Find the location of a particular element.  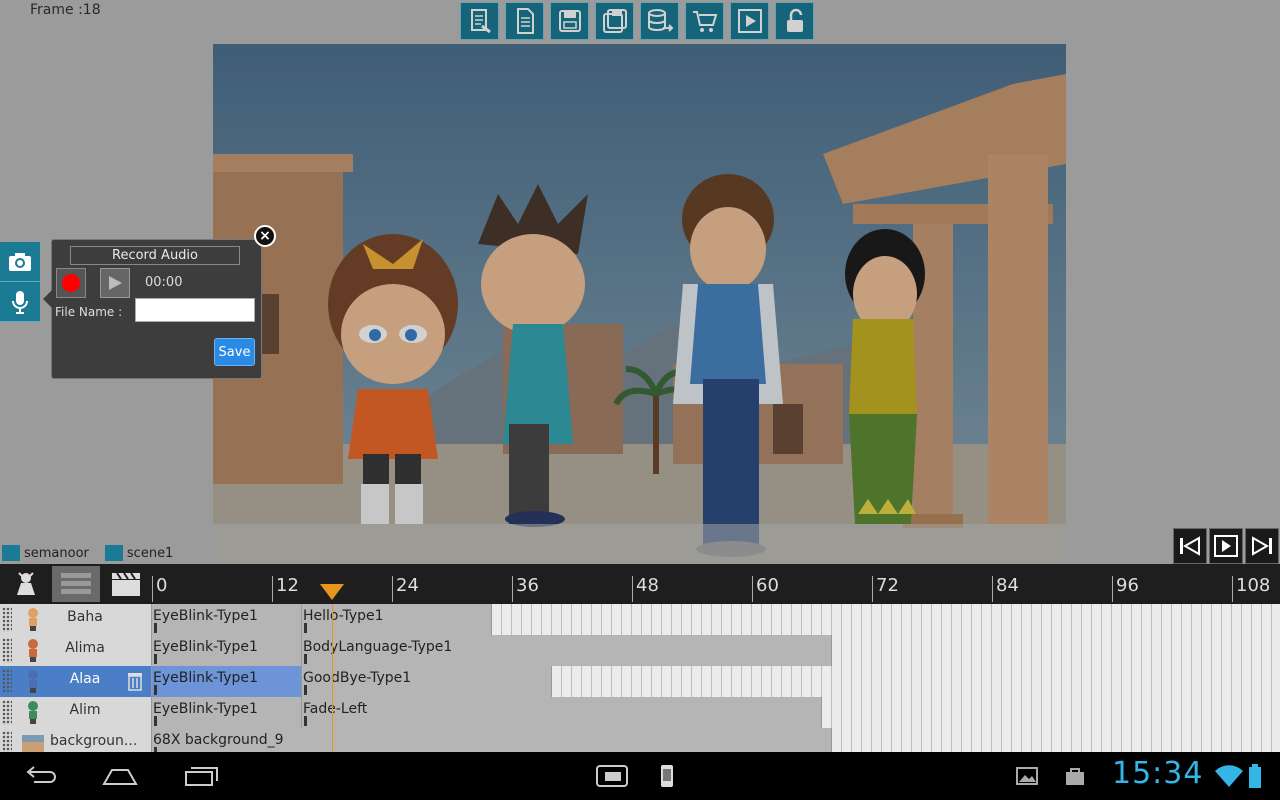

phone-device-icon is located at coordinates (667, 776).